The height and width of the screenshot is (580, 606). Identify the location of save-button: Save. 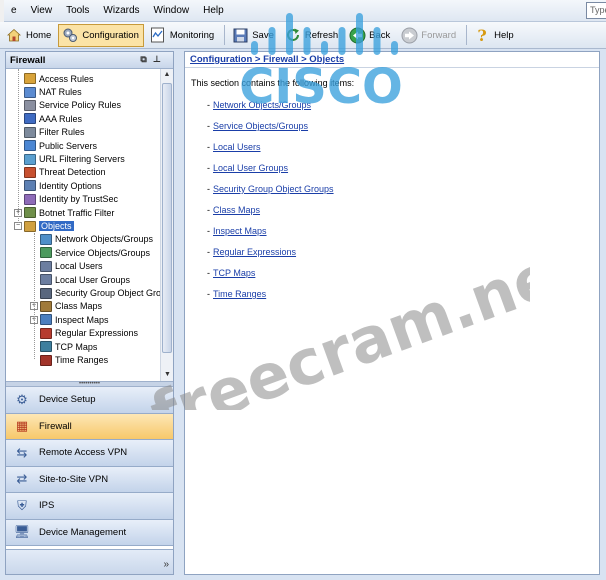
(253, 35).